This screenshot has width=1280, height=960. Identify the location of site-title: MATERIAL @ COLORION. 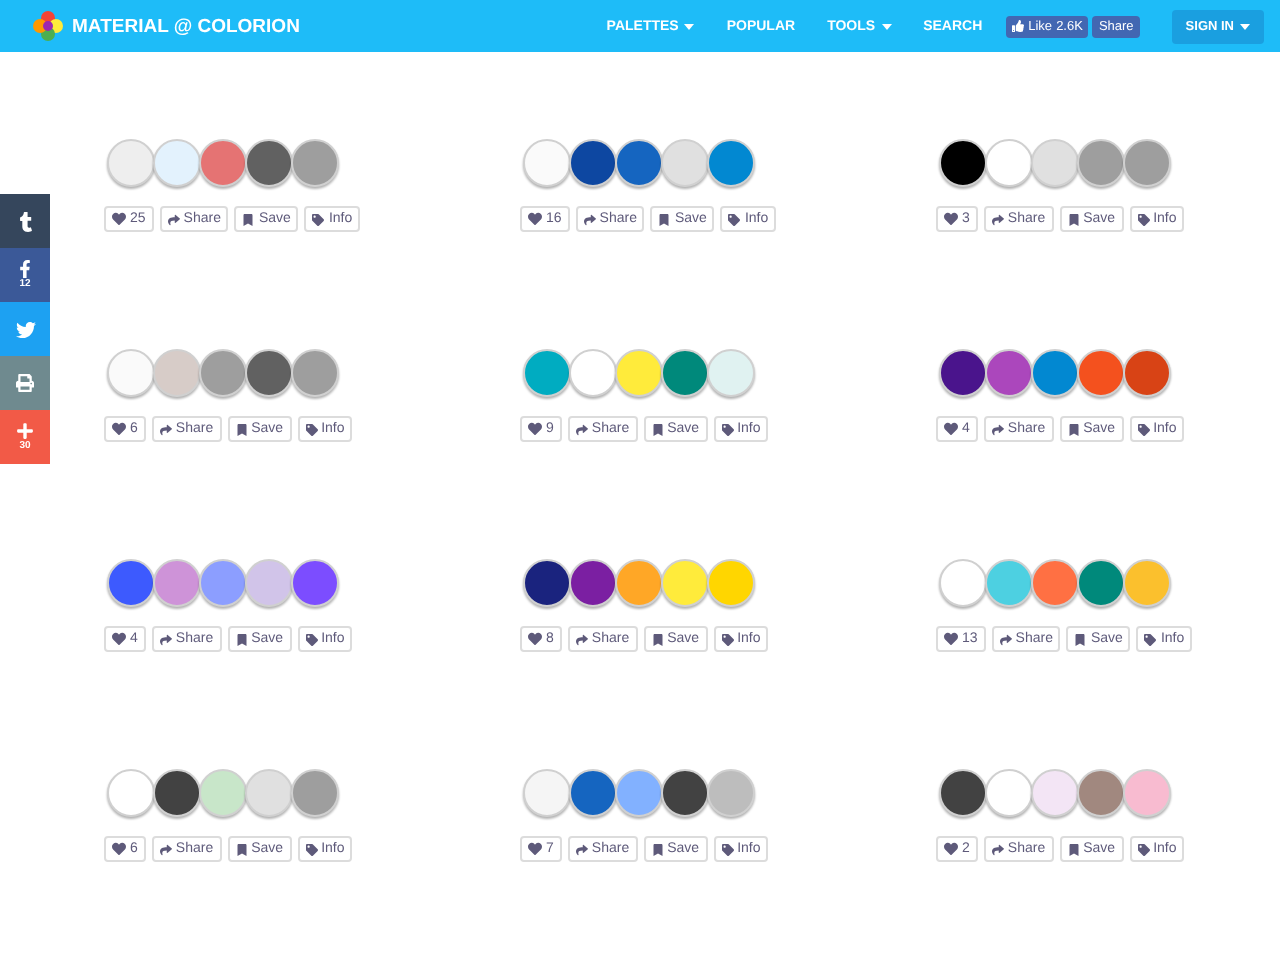
(186, 26).